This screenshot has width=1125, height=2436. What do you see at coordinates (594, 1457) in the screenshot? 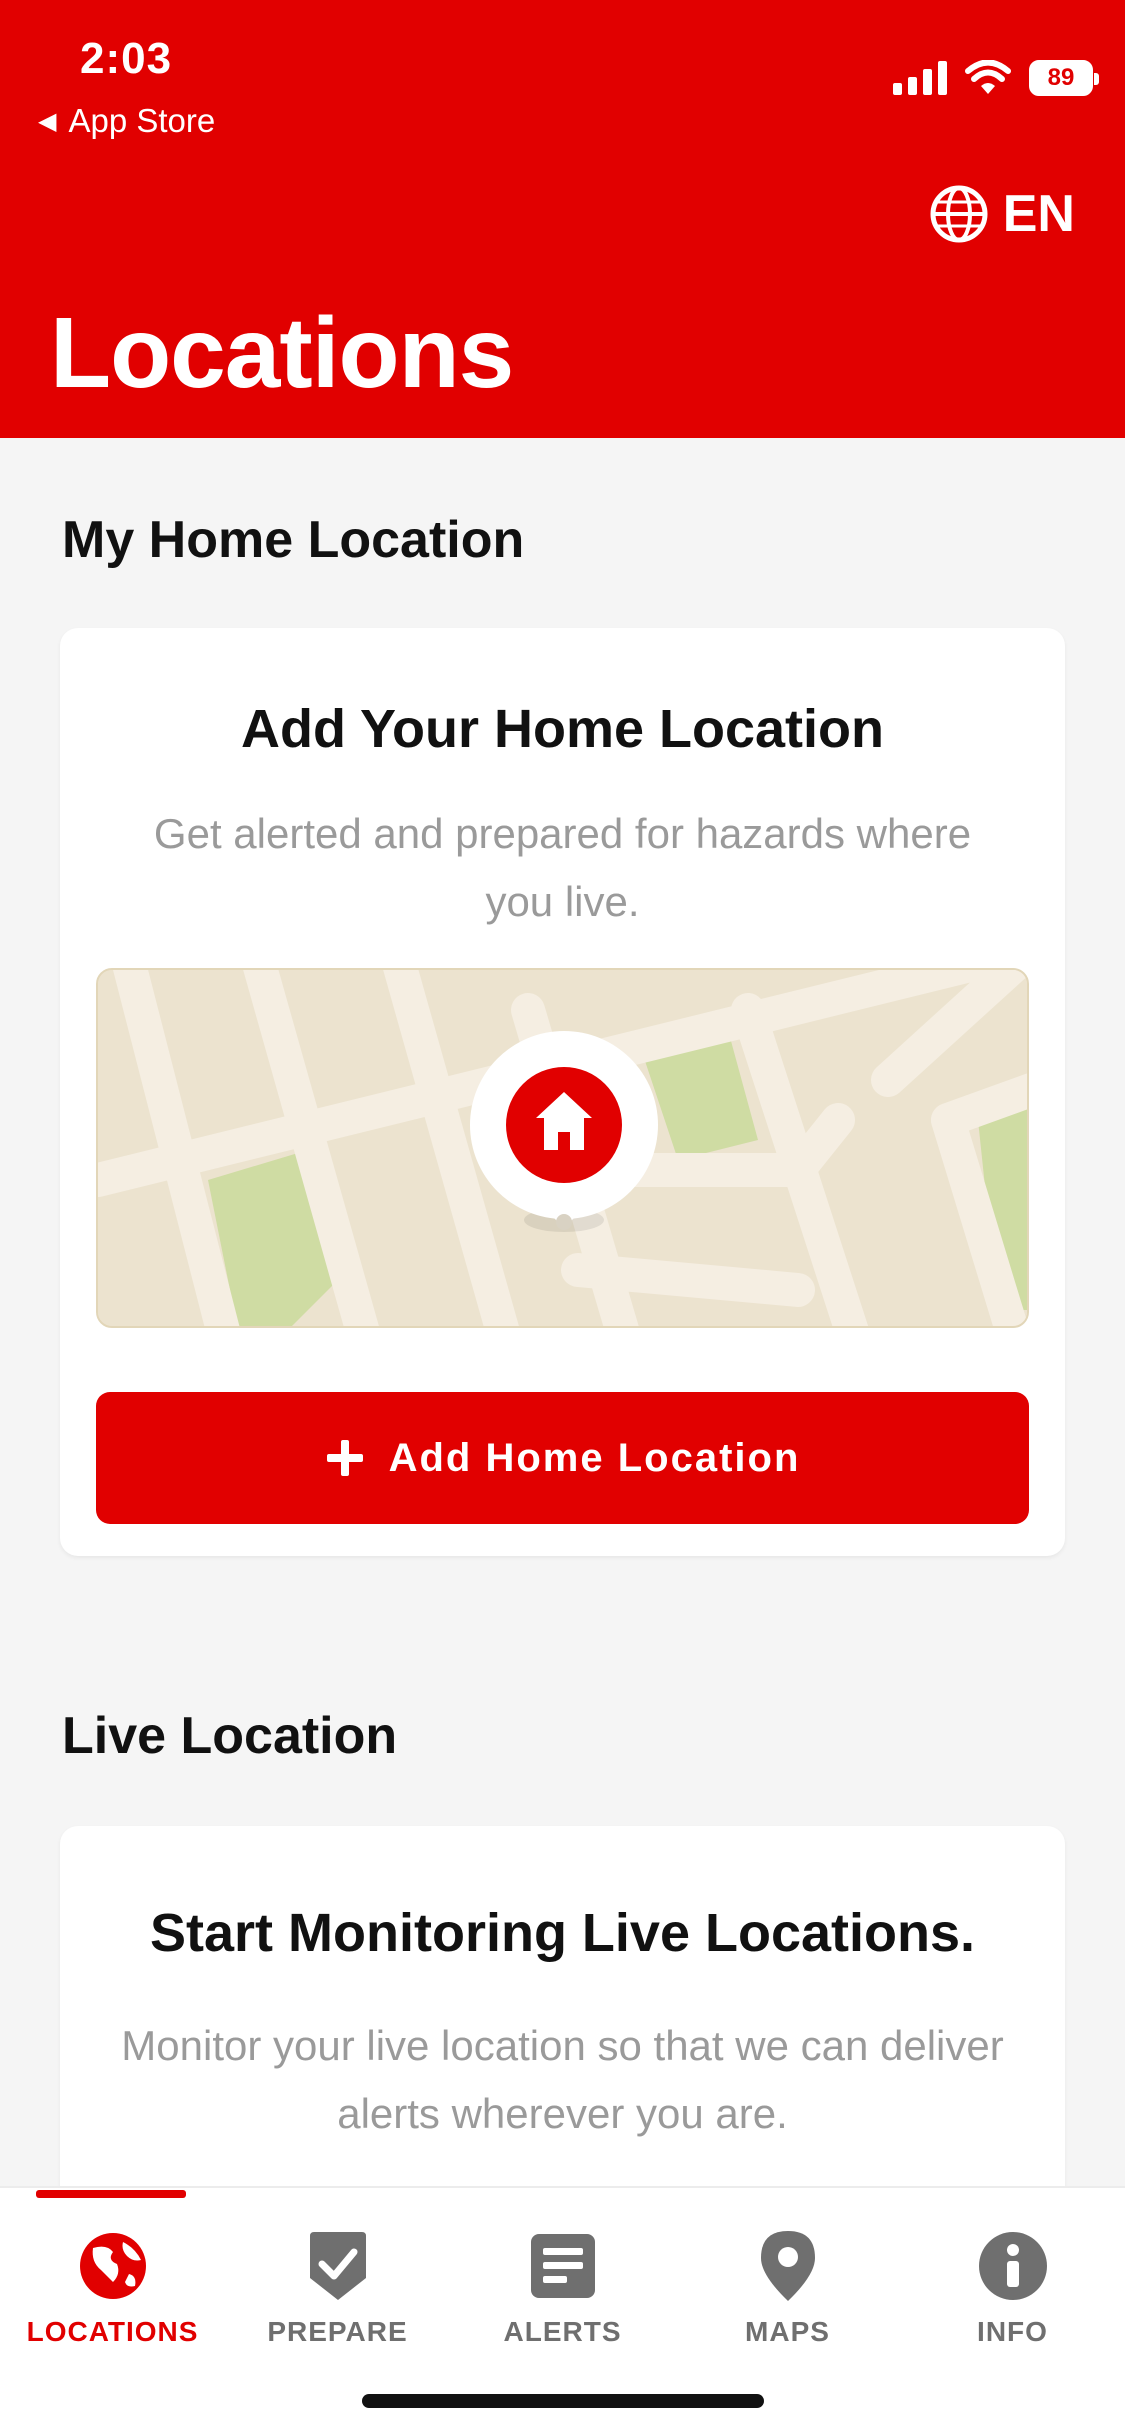
I see `add-home-location-label: Add Home Location` at bounding box center [594, 1457].